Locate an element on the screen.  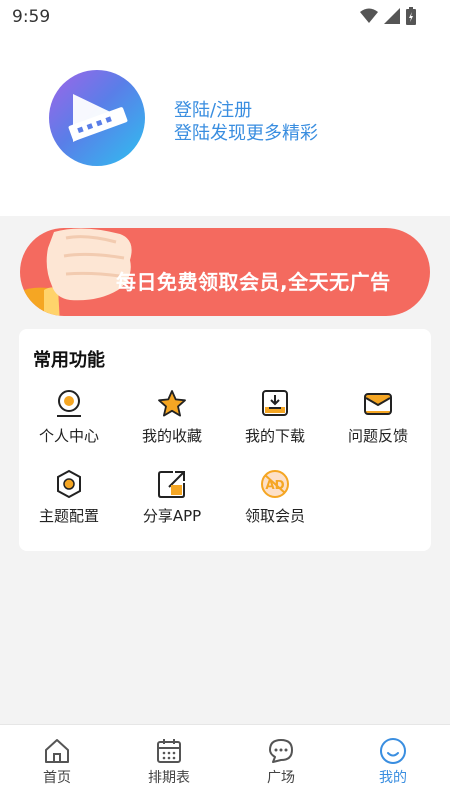
smile-icon is located at coordinates (393, 751).